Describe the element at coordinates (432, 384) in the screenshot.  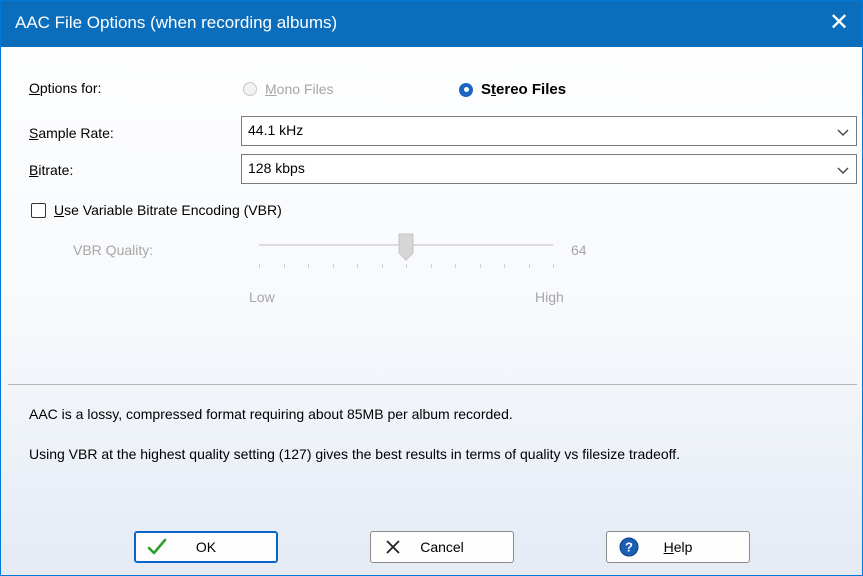
I see `separator` at that location.